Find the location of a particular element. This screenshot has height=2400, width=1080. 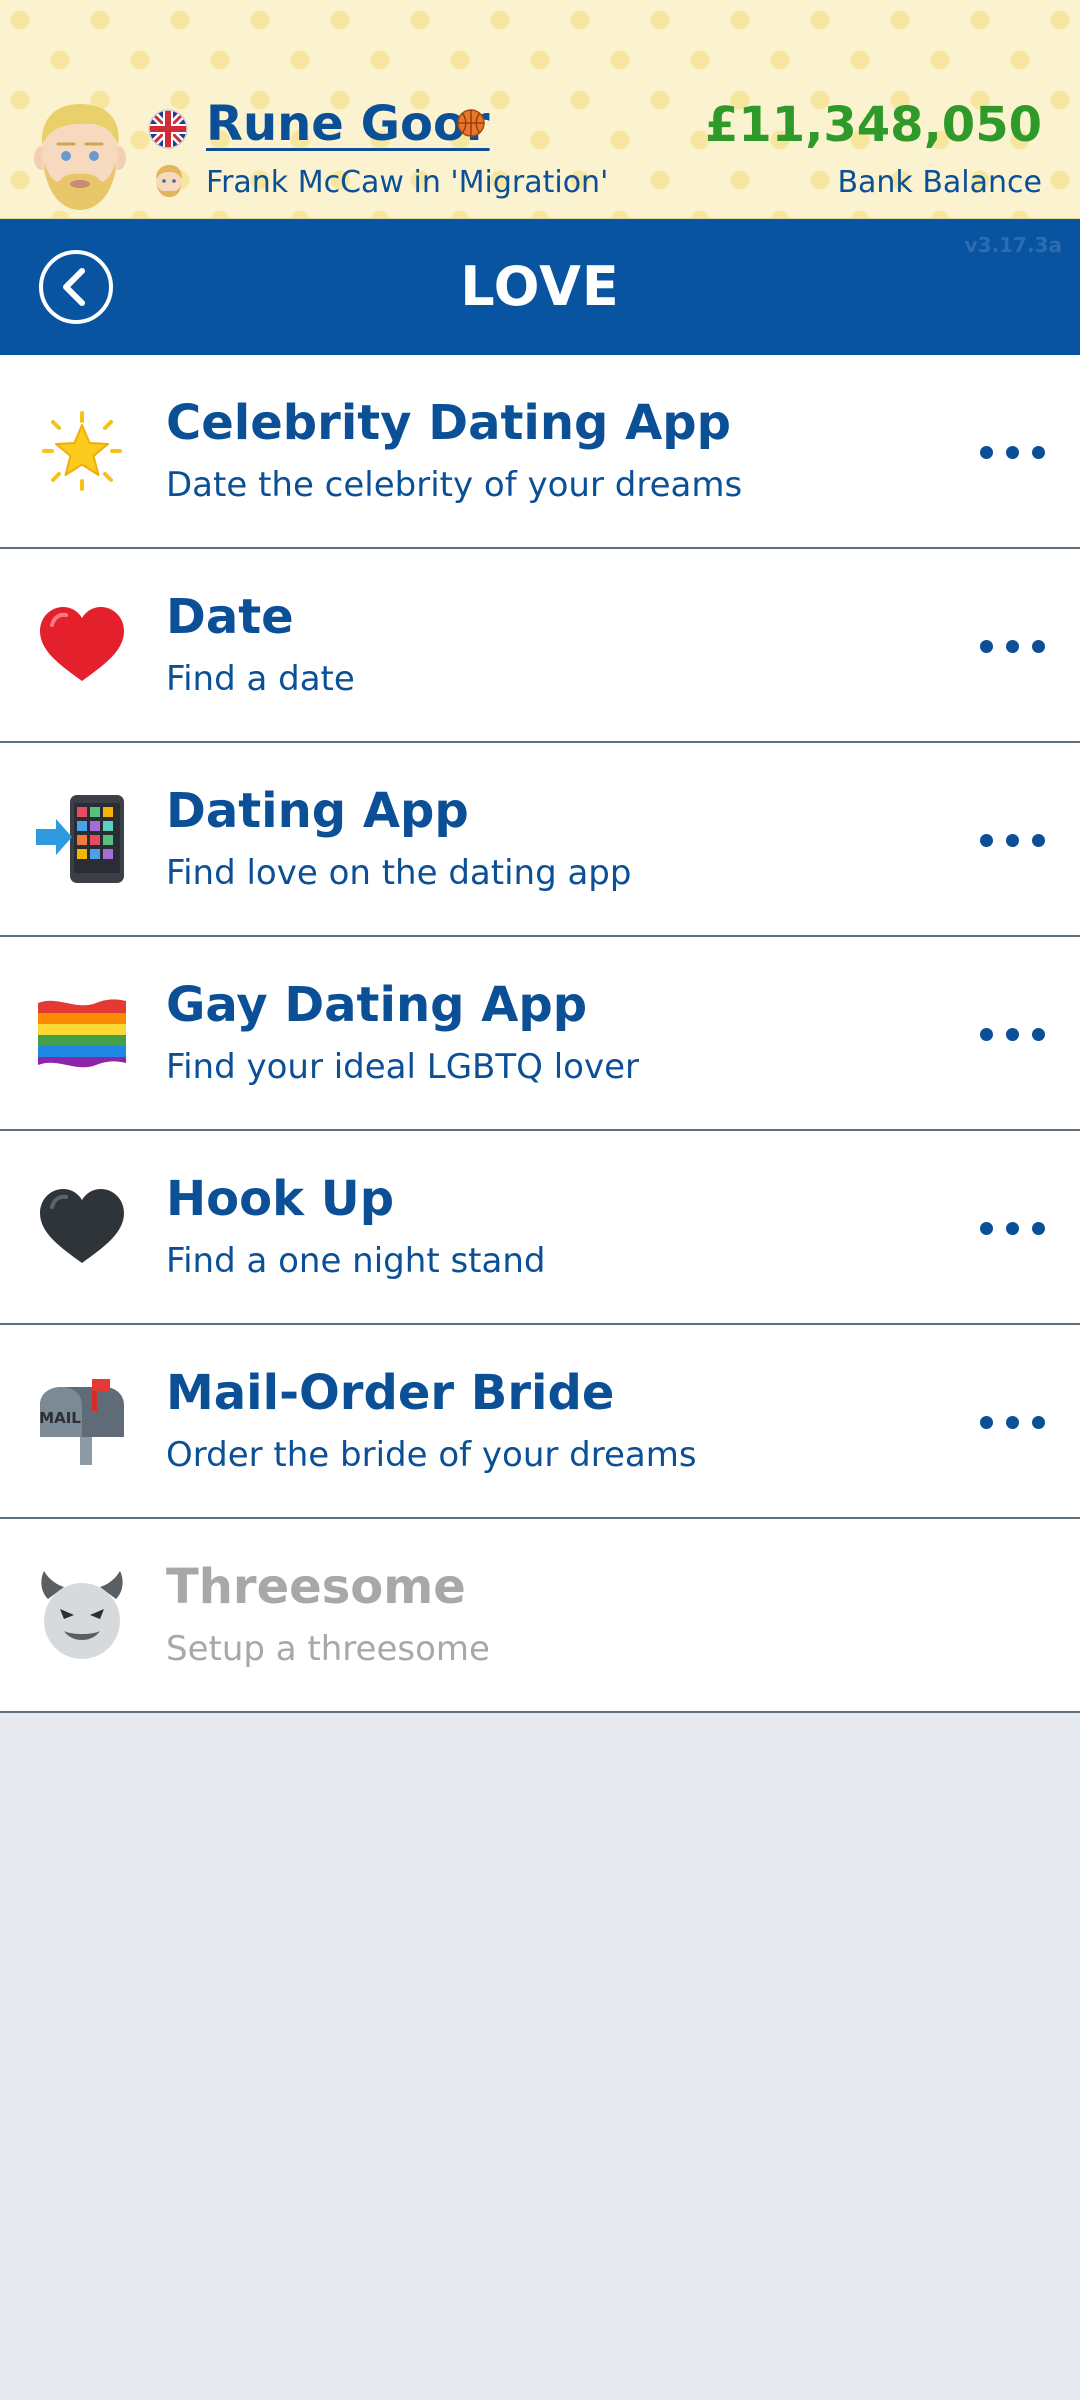

item-title: Gay Dating App is located at coordinates (377, 1005).